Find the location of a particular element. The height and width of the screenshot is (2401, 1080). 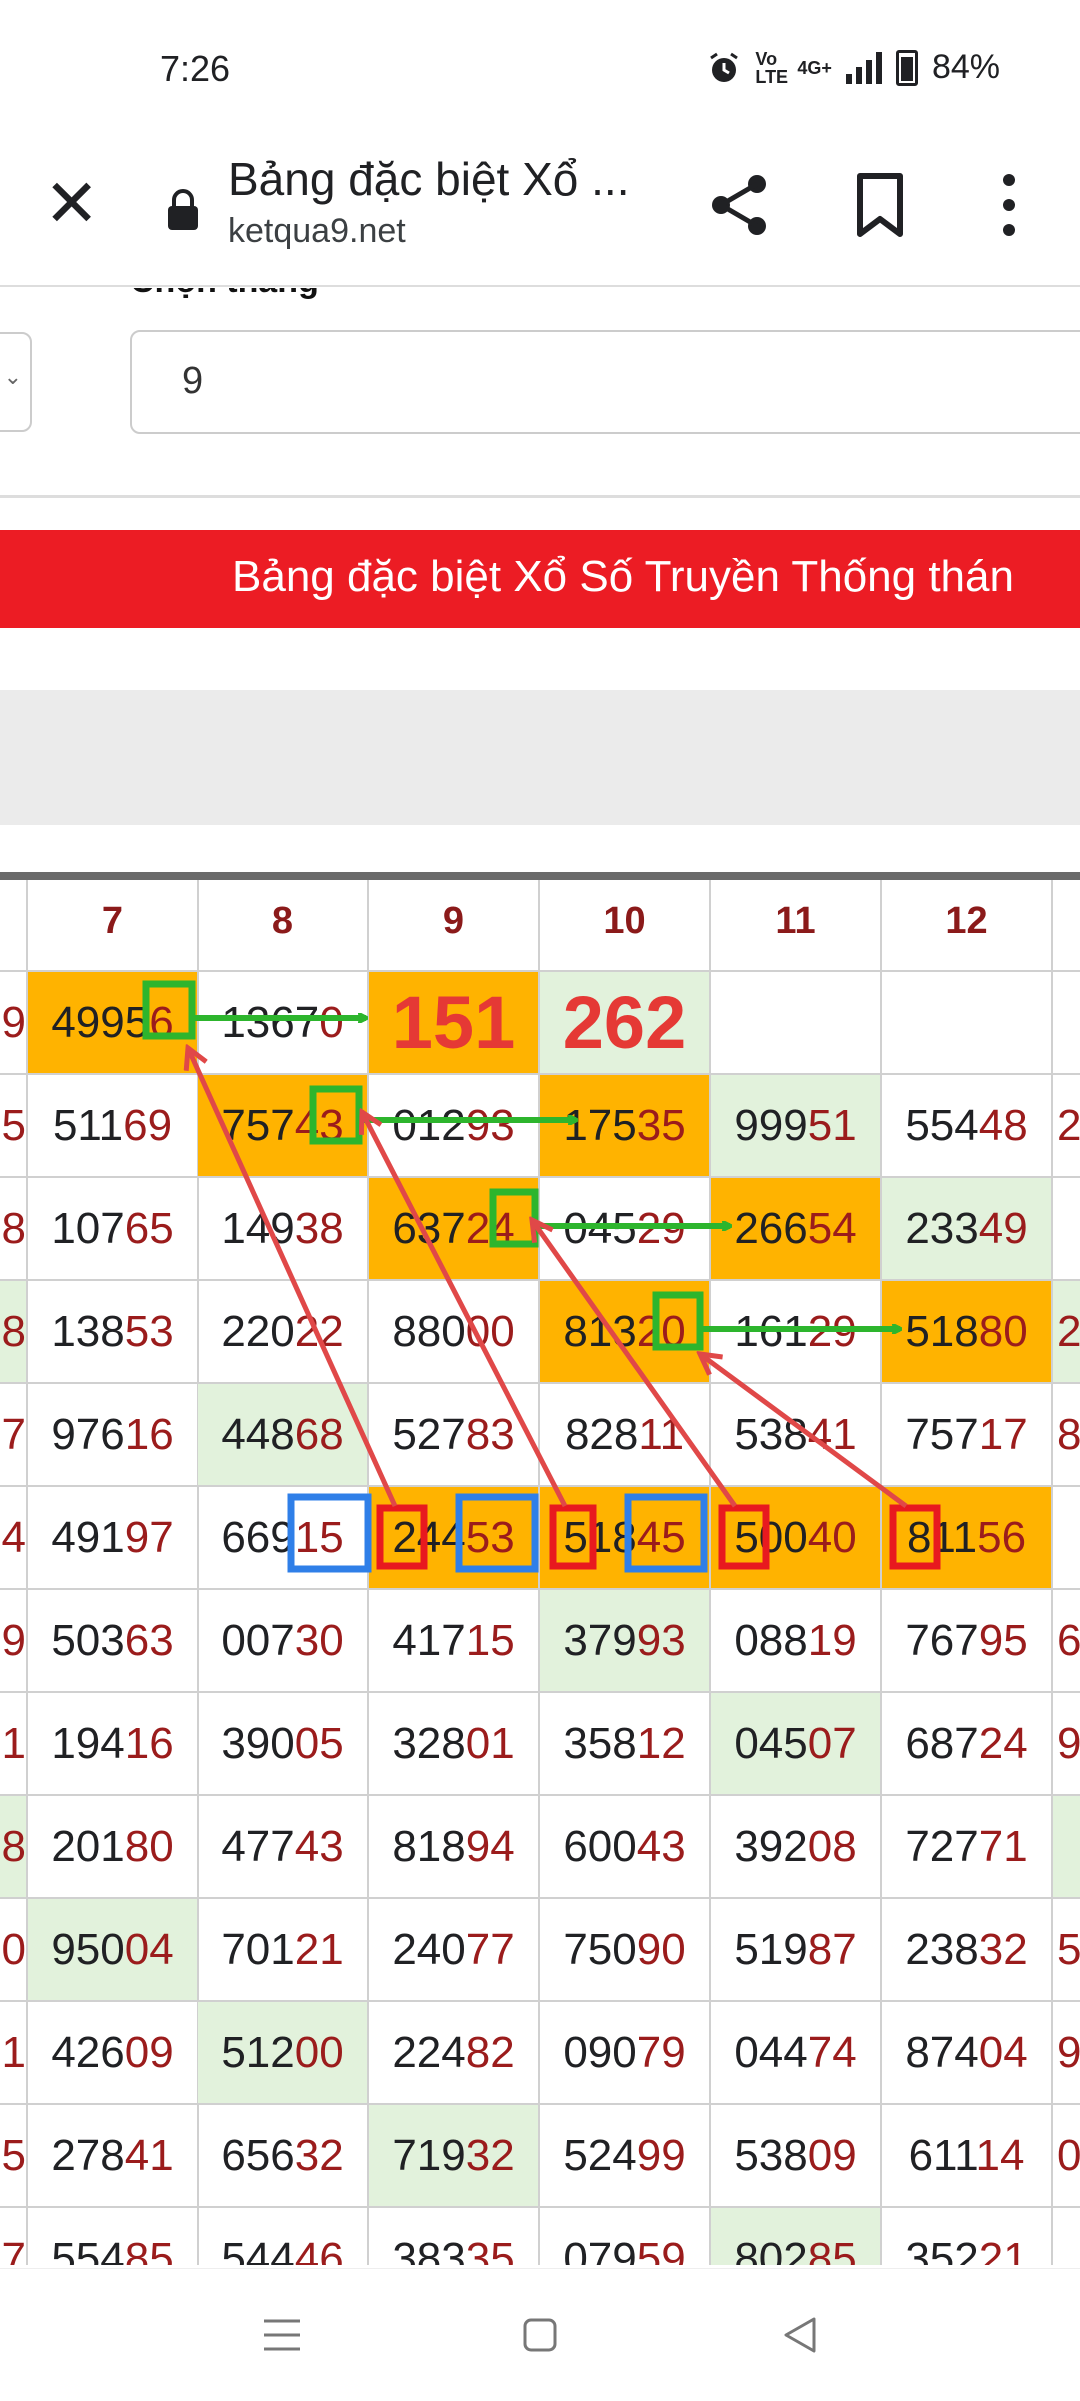

share-icon is located at coordinates (740, 205).